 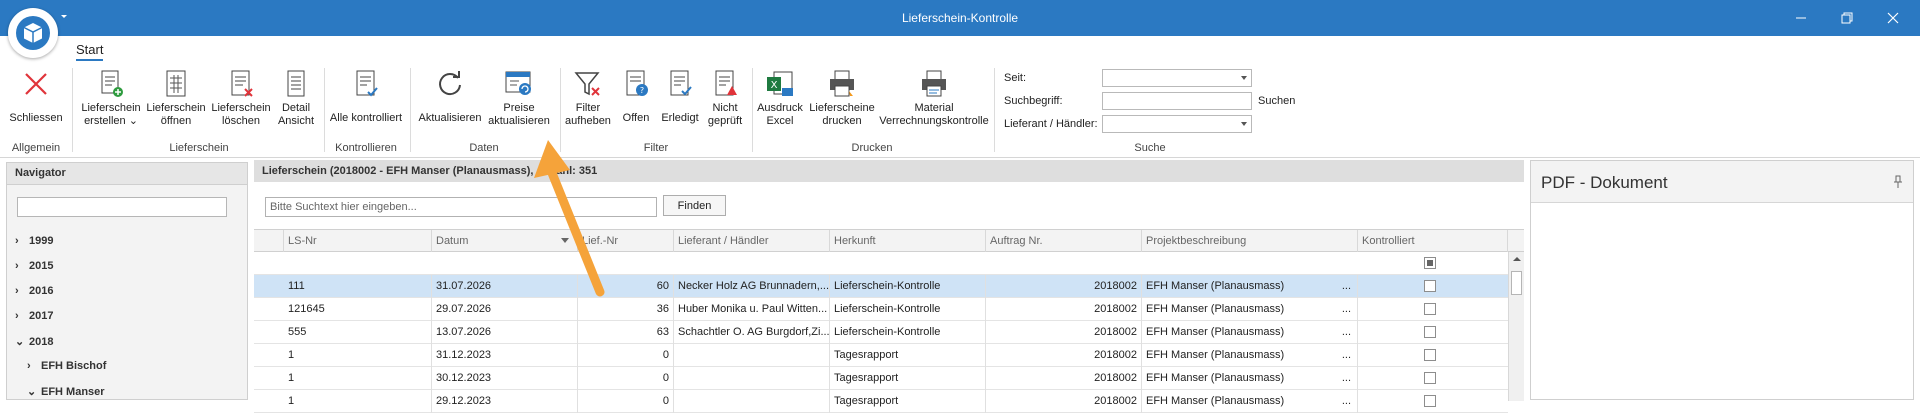 I want to click on group-label-lieferschein: Lieferschein, so click(x=199, y=148).